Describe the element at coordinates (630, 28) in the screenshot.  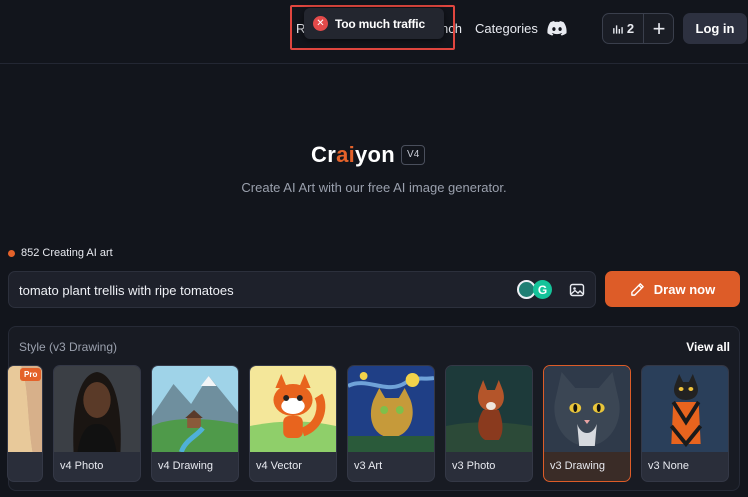
I see `credits-count: 2` at that location.